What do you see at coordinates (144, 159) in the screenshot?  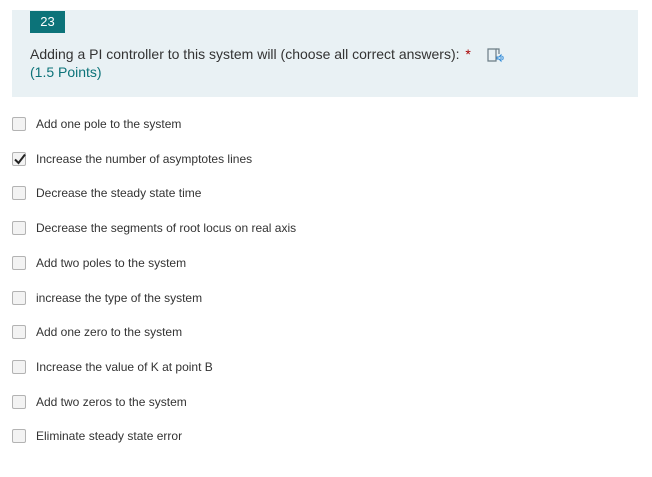 I see `answer-option-label: Increase the number of asymptotes lines` at bounding box center [144, 159].